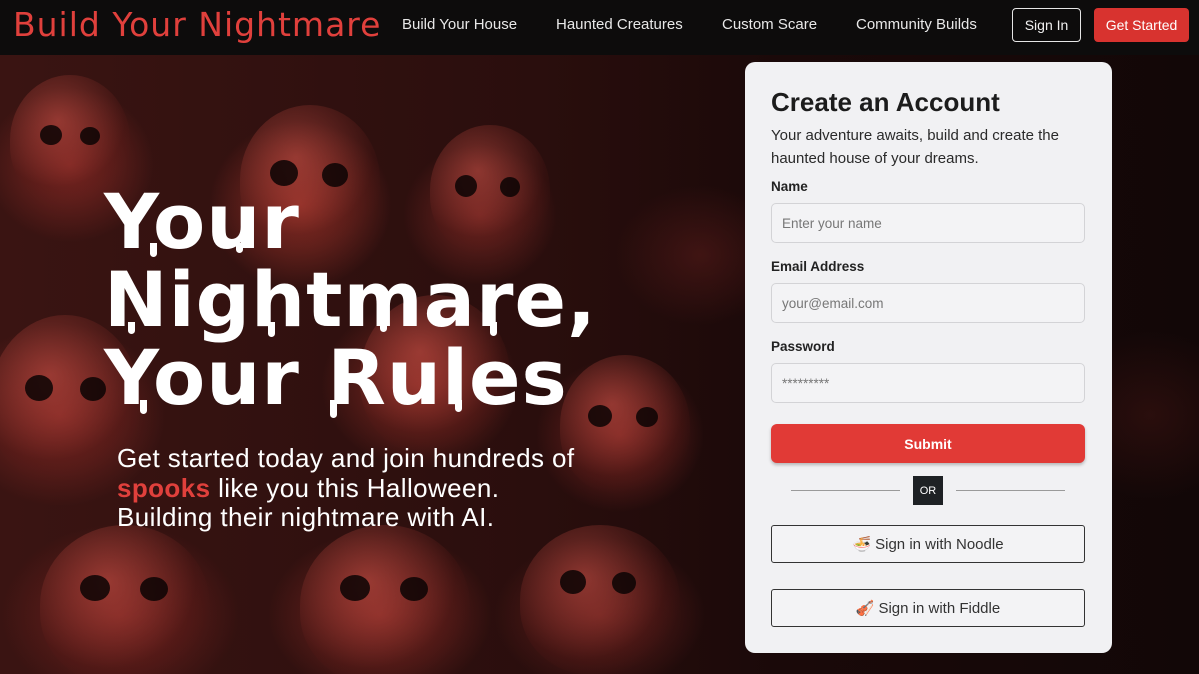 This screenshot has height=674, width=1199. What do you see at coordinates (916, 24) in the screenshot?
I see `nav-link-community-builds: Community Builds` at bounding box center [916, 24].